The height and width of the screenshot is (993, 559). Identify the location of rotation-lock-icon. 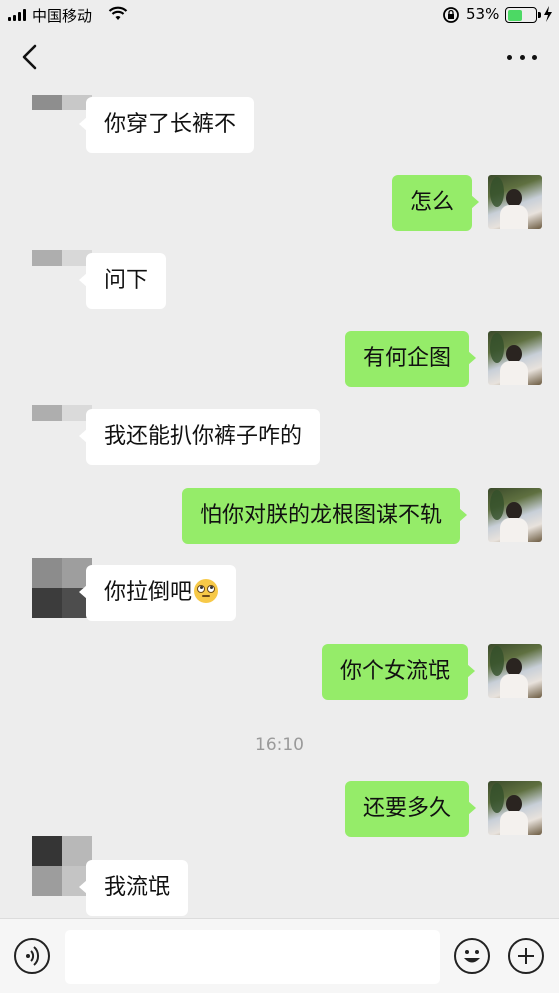
(451, 15).